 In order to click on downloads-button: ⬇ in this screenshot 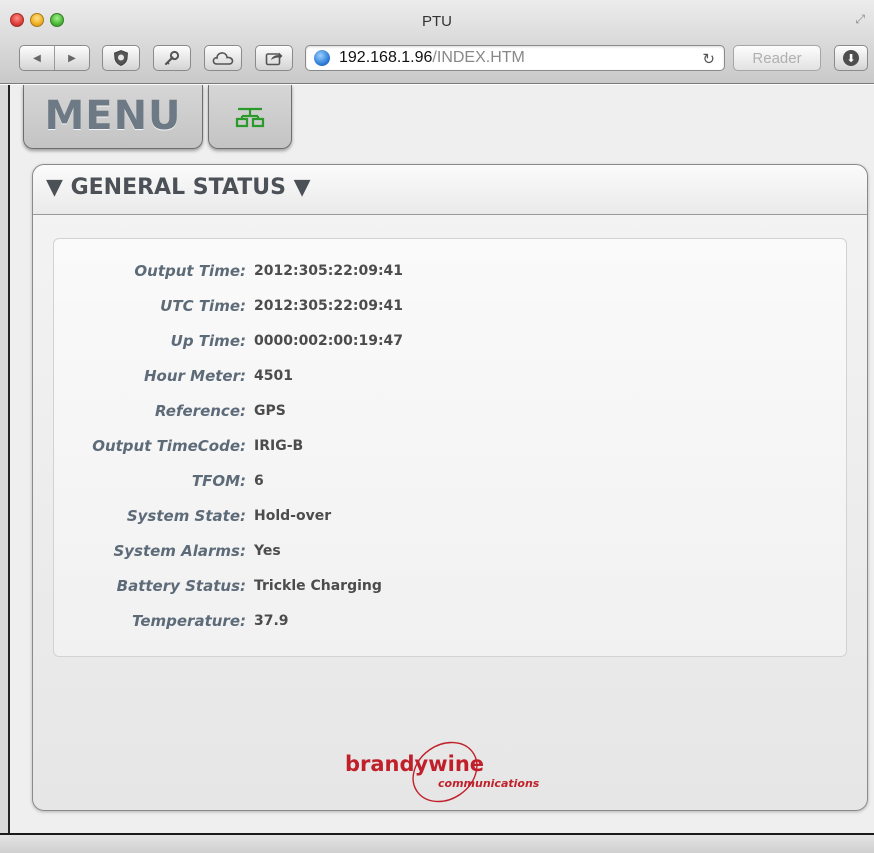, I will do `click(851, 58)`.